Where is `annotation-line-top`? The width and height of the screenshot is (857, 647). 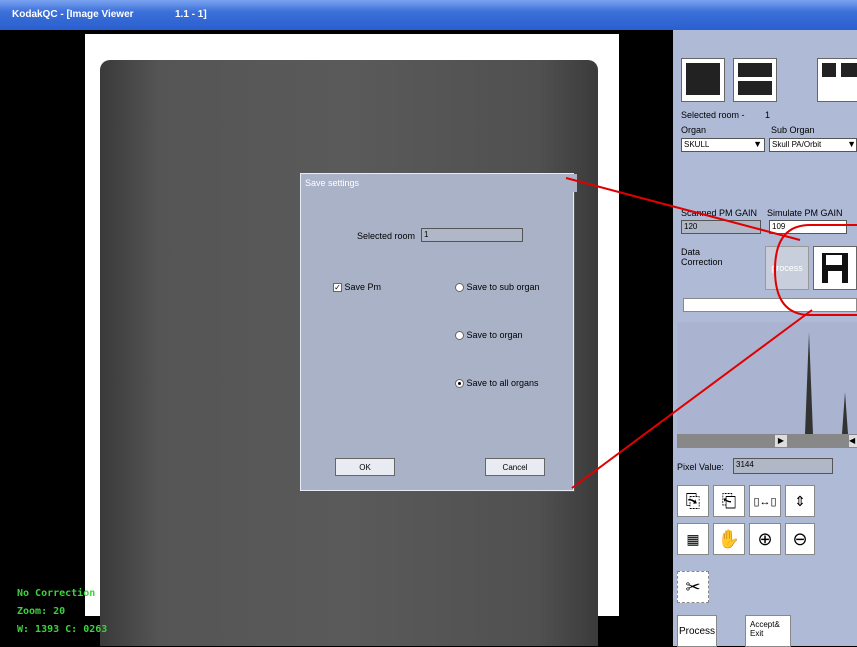 annotation-line-top is located at coordinates (683, 209).